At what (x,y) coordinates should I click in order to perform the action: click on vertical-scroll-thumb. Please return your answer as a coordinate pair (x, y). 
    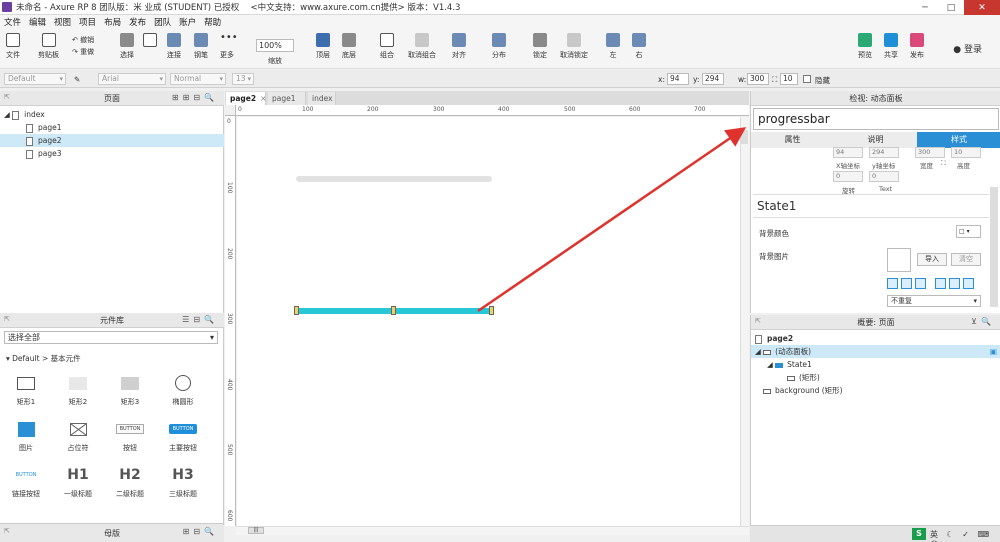
    Looking at the image, I should click on (744, 137).